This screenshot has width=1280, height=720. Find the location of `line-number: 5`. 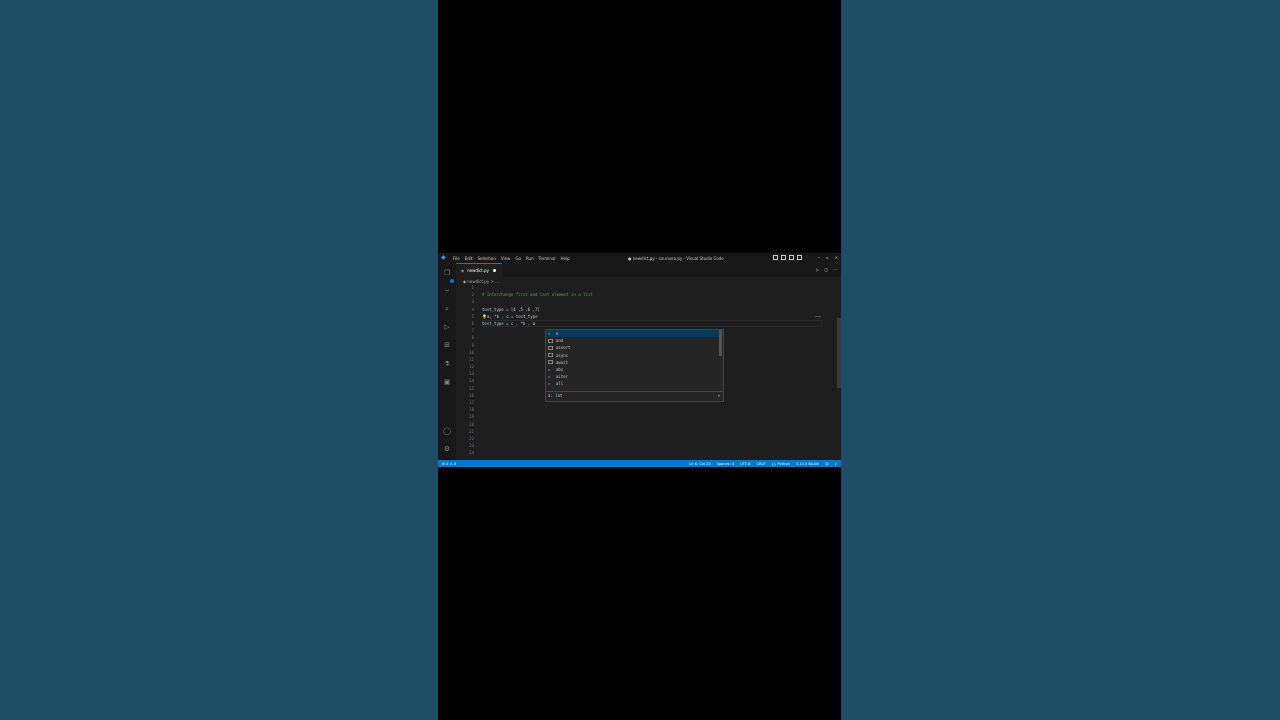

line-number: 5 is located at coordinates (472, 316).